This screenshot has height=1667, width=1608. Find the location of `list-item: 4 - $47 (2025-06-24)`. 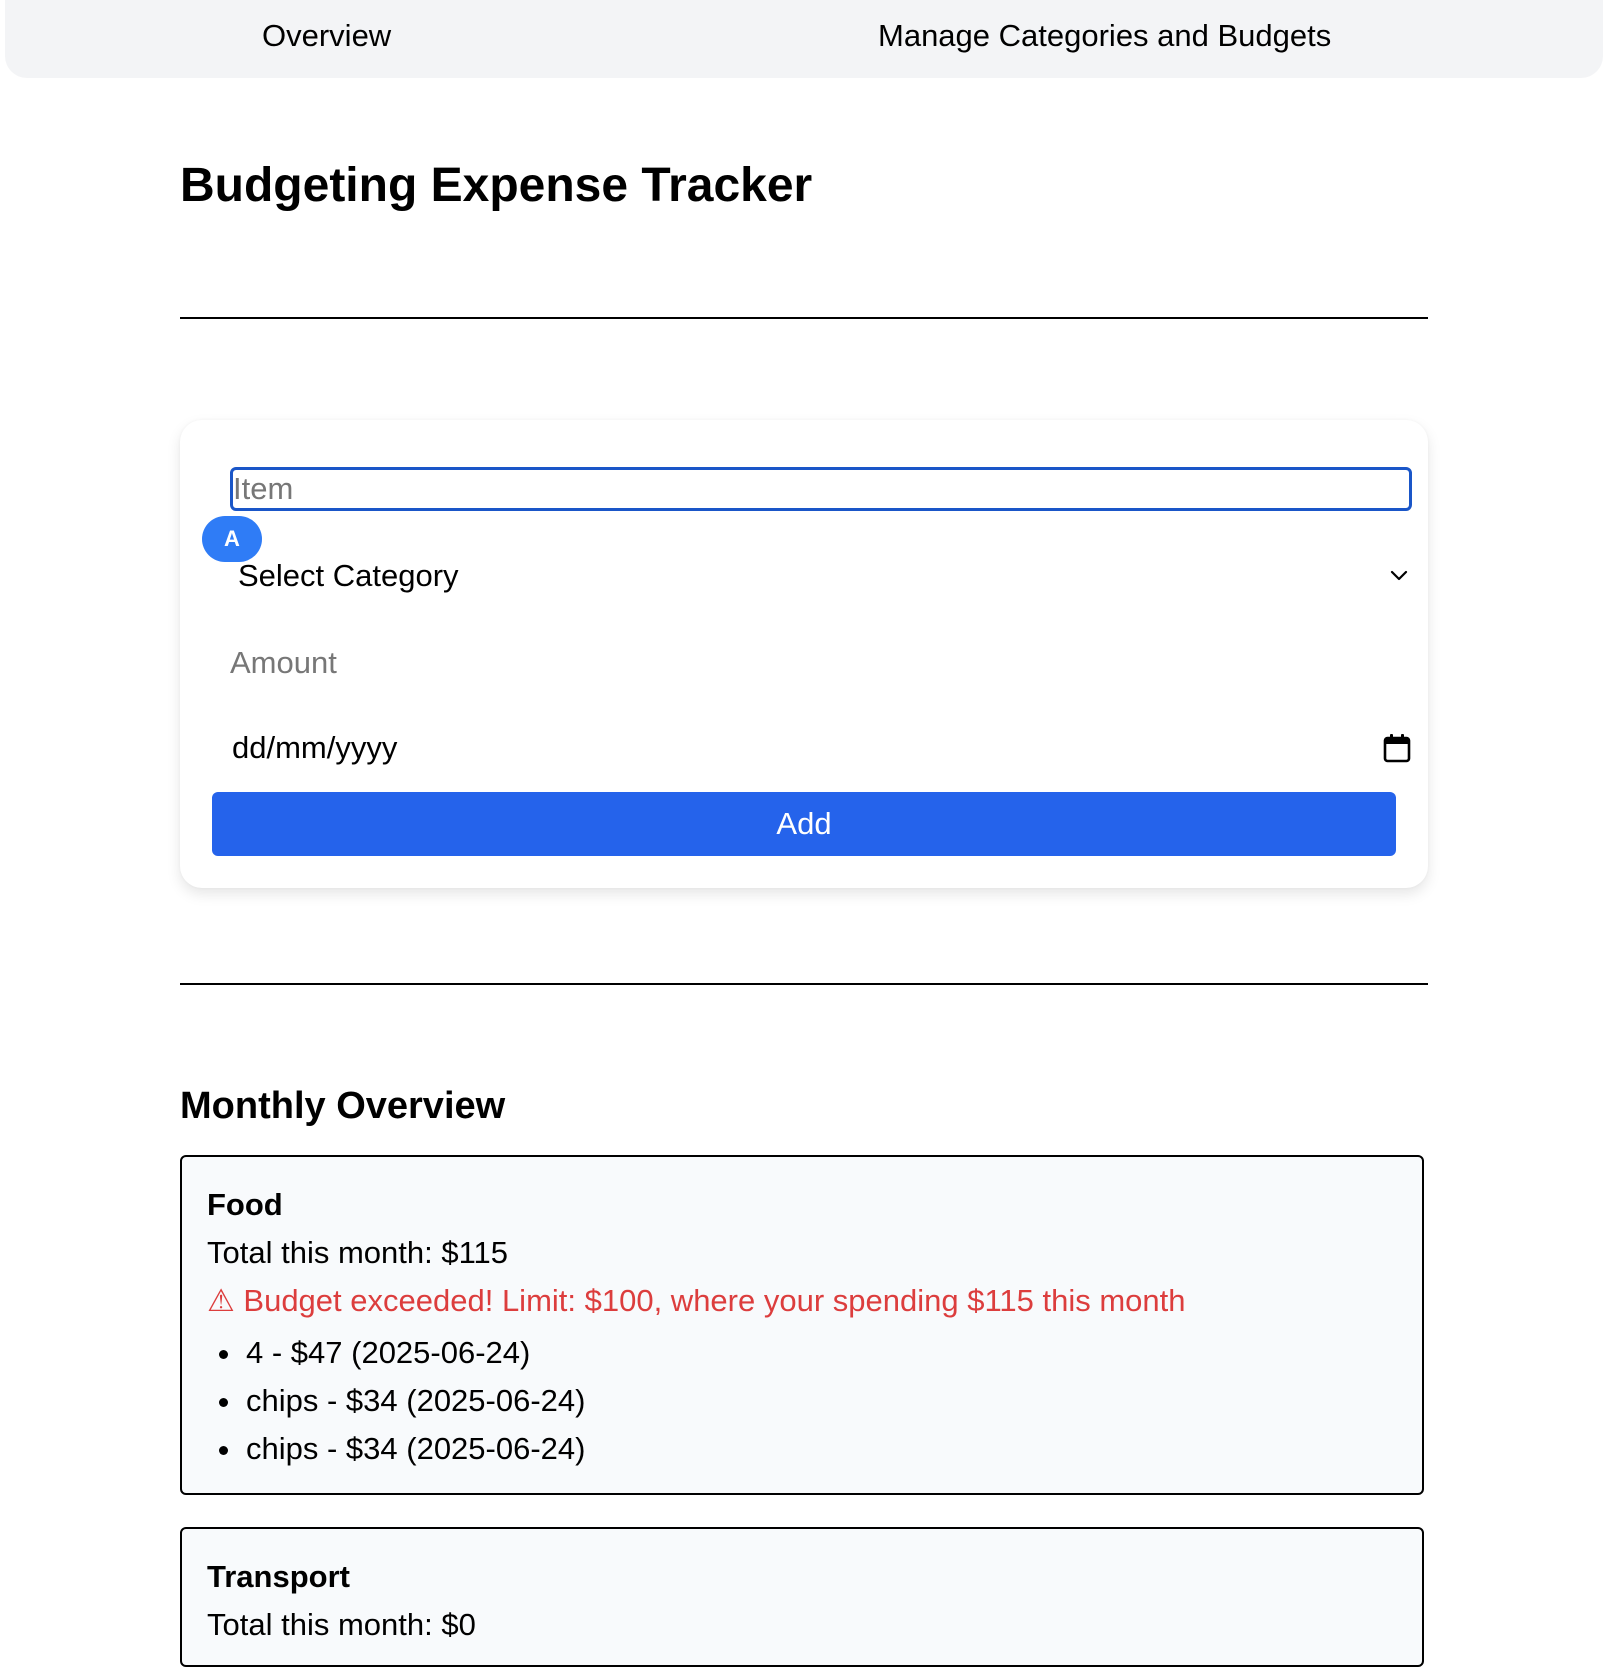

list-item: 4 - $47 (2025-06-24) is located at coordinates (396, 1353).